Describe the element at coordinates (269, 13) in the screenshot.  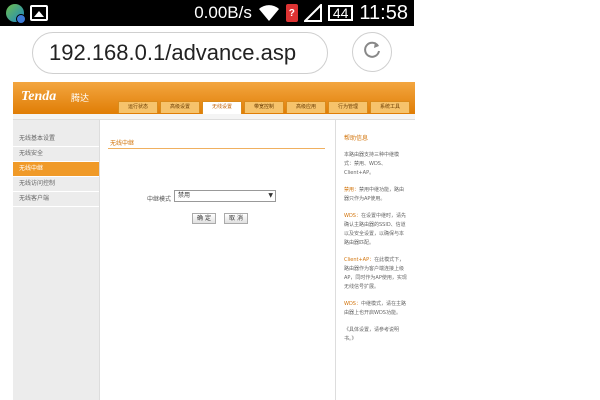
I see `wifi-icon` at that location.